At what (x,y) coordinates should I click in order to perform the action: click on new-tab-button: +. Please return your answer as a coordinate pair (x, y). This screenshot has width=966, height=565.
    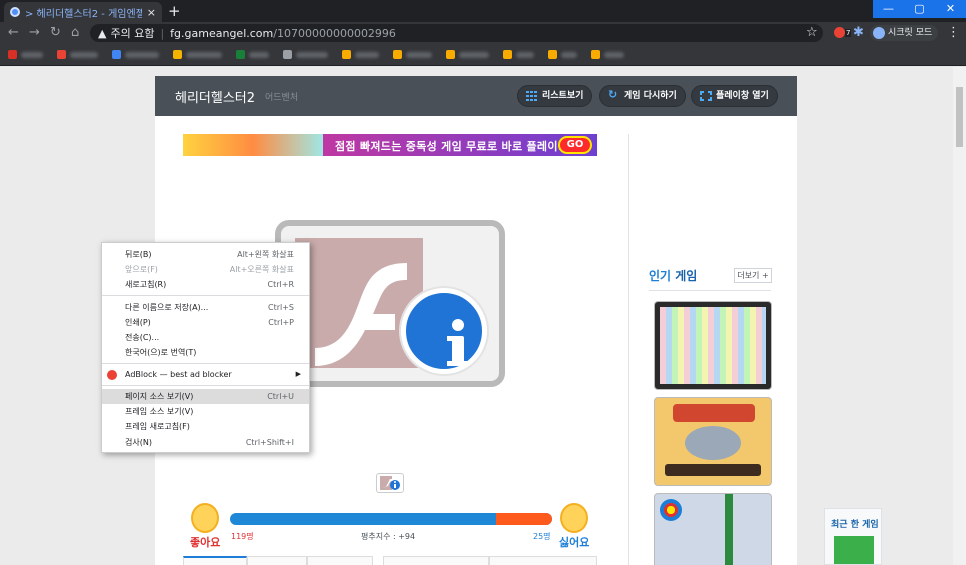
    Looking at the image, I should click on (174, 11).